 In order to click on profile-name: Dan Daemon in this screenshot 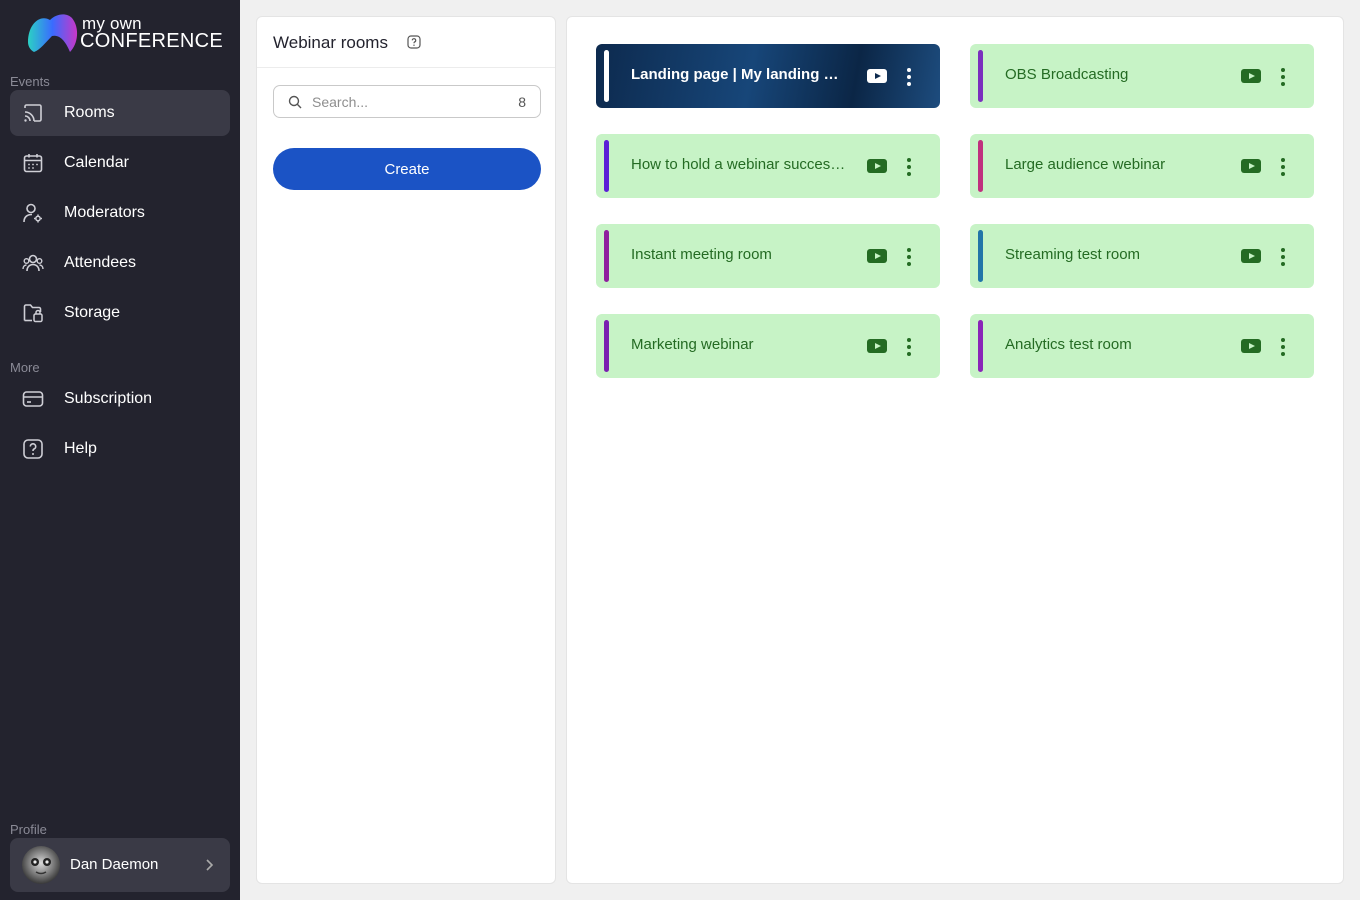, I will do `click(114, 864)`.